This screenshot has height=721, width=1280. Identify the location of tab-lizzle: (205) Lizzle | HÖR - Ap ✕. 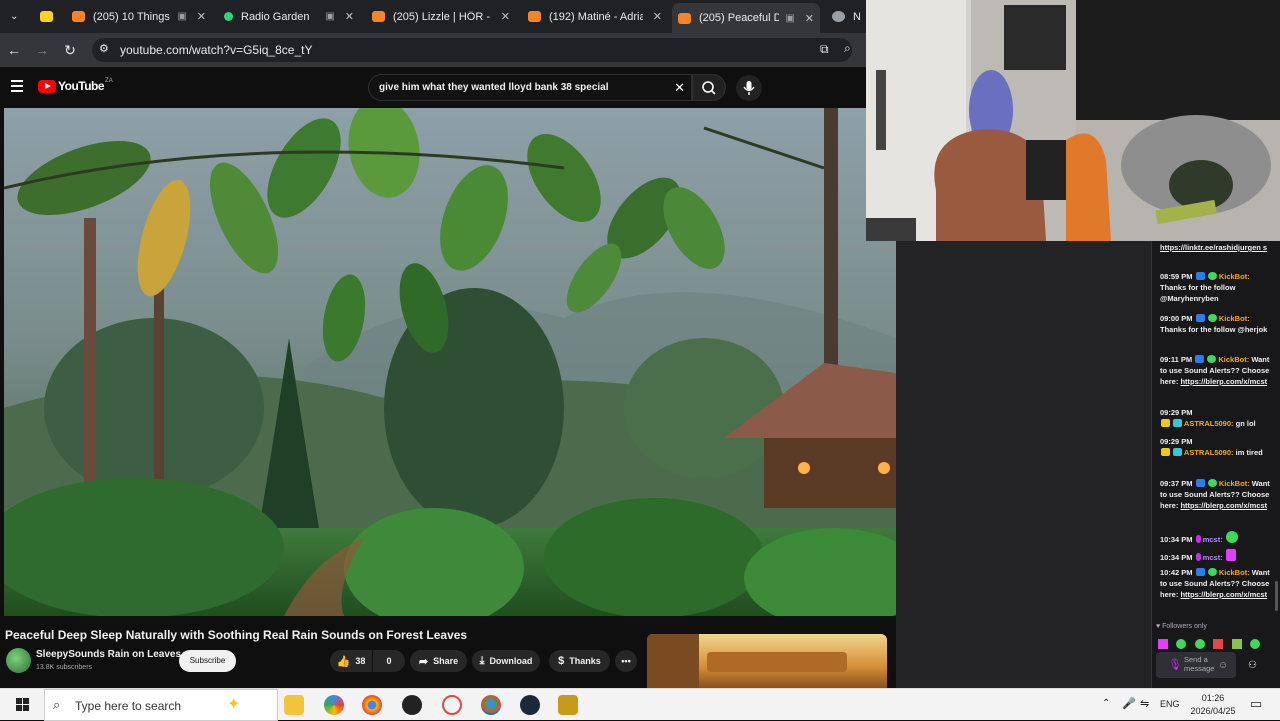
(441, 16).